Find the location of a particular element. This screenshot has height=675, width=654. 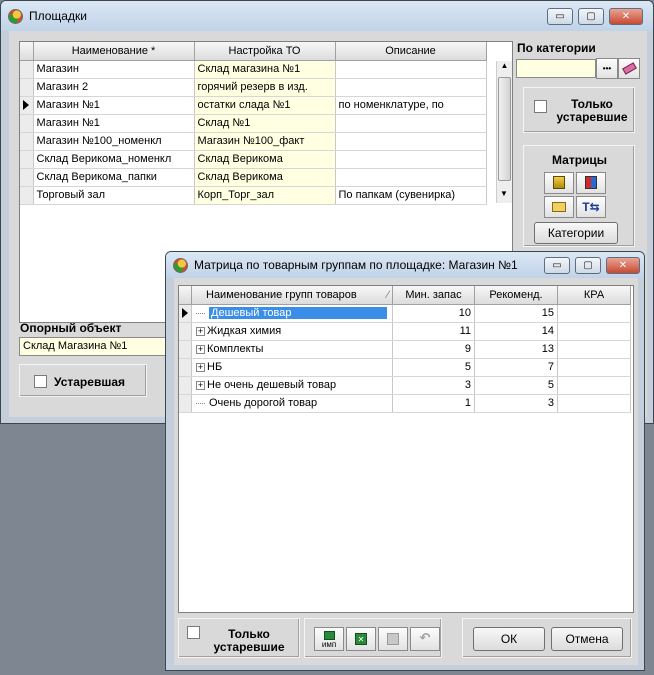

cancel-button: Отмена is located at coordinates (587, 639).